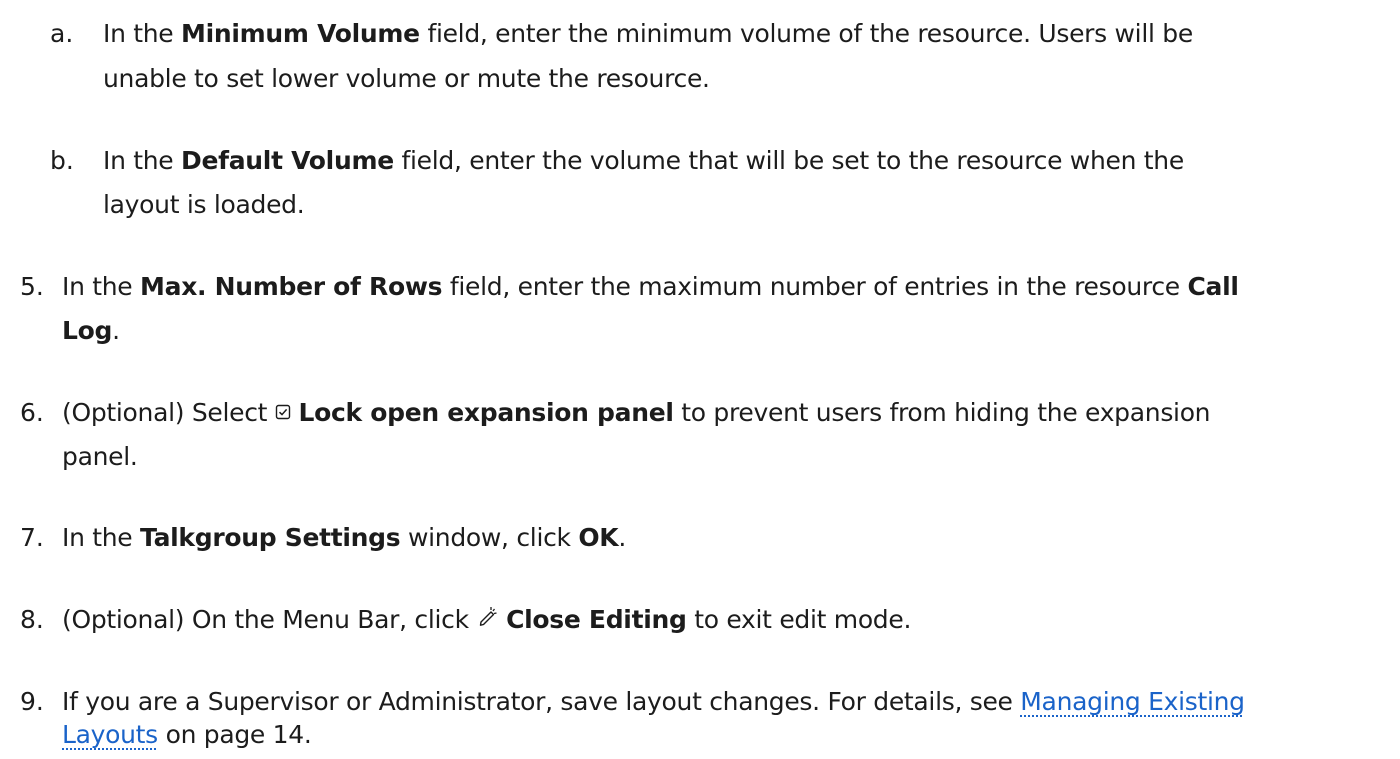 This screenshot has height=759, width=1400. What do you see at coordinates (622, 537) in the screenshot?
I see `step-7-text-3: .` at bounding box center [622, 537].